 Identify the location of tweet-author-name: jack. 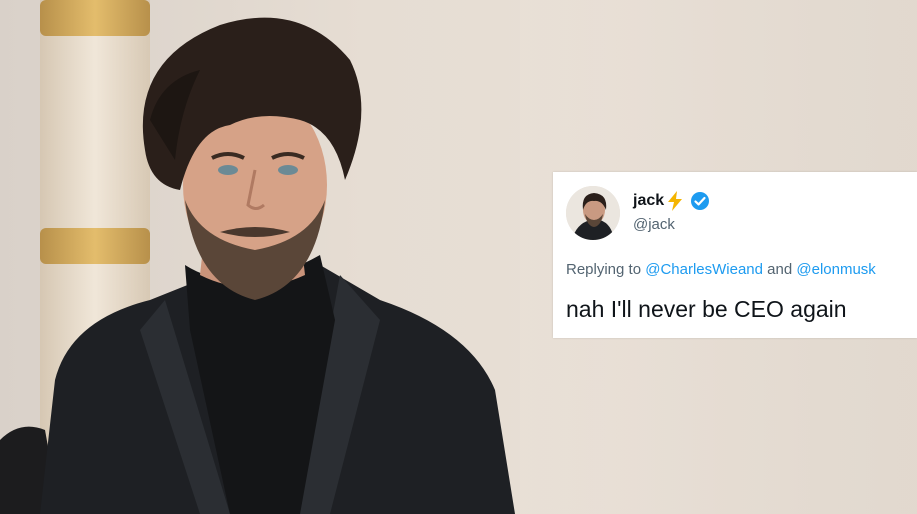
(671, 201).